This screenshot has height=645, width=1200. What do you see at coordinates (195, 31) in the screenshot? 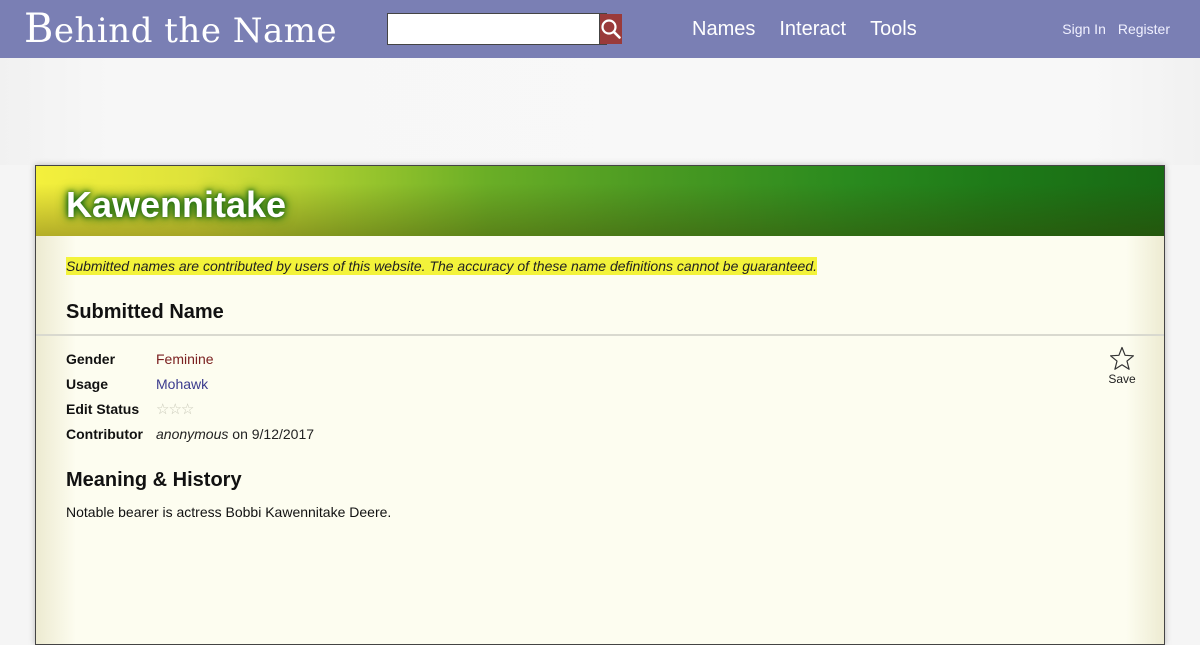
I see `logo-text: ehind the Name` at bounding box center [195, 31].